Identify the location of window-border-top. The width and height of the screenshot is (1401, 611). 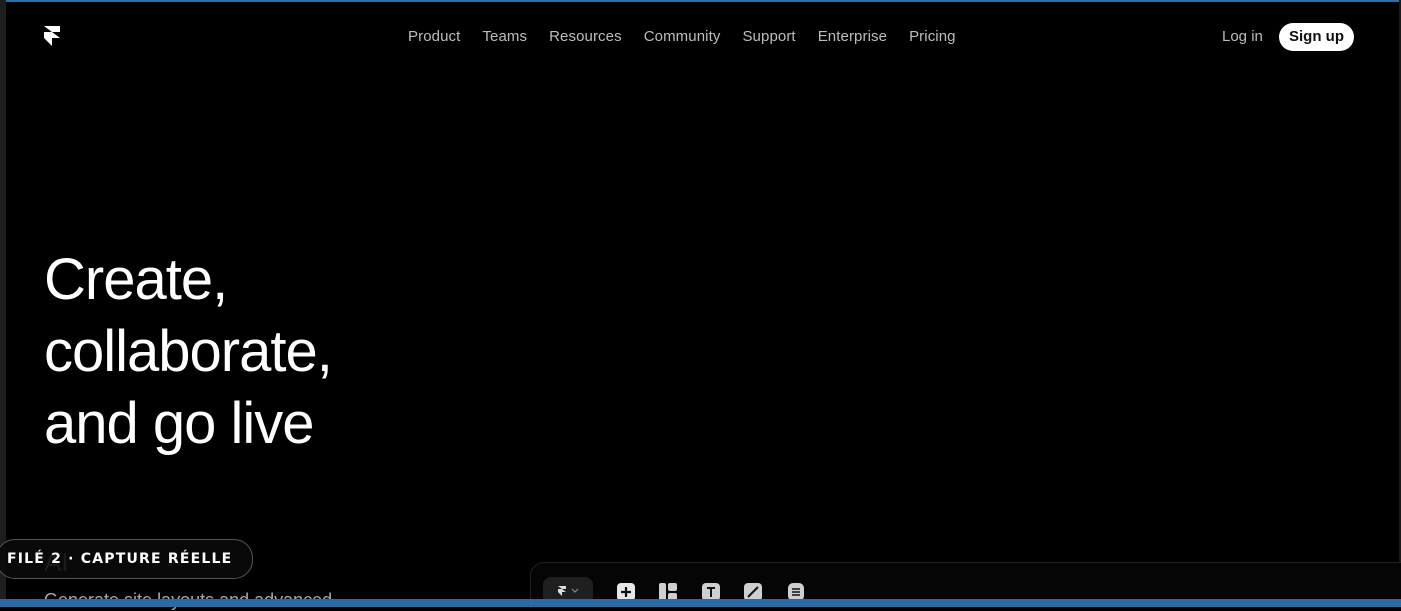
(700, 1).